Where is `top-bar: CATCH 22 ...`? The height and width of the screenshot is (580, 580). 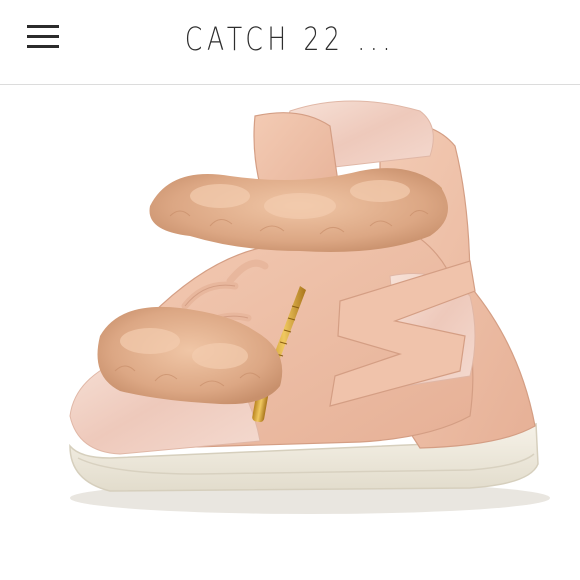 top-bar: CATCH 22 ... is located at coordinates (290, 42).